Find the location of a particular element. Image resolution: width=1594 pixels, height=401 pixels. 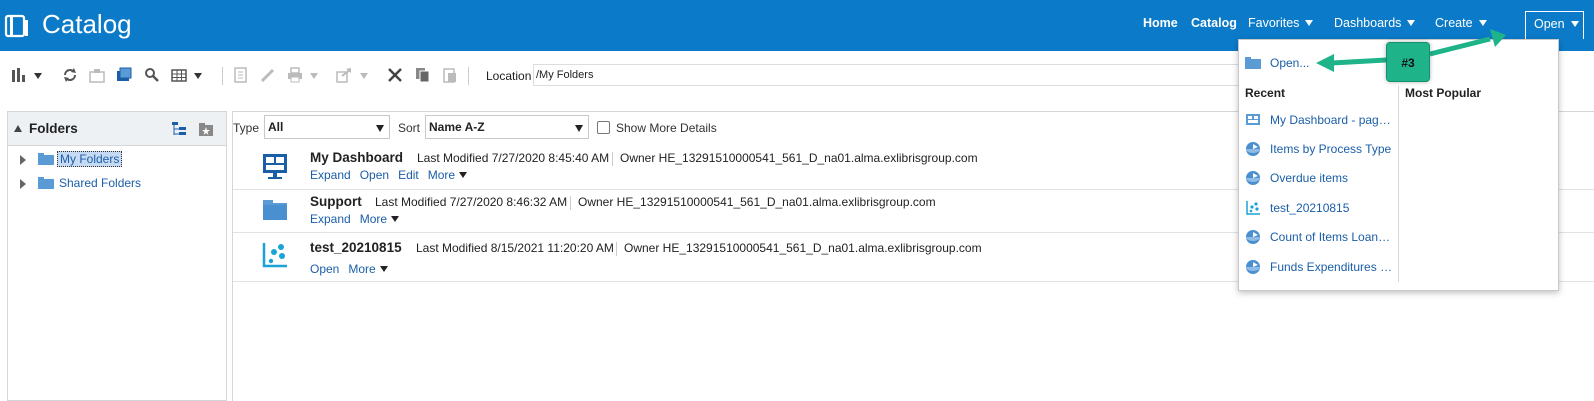

show-more-details-checkbox is located at coordinates (603, 127).